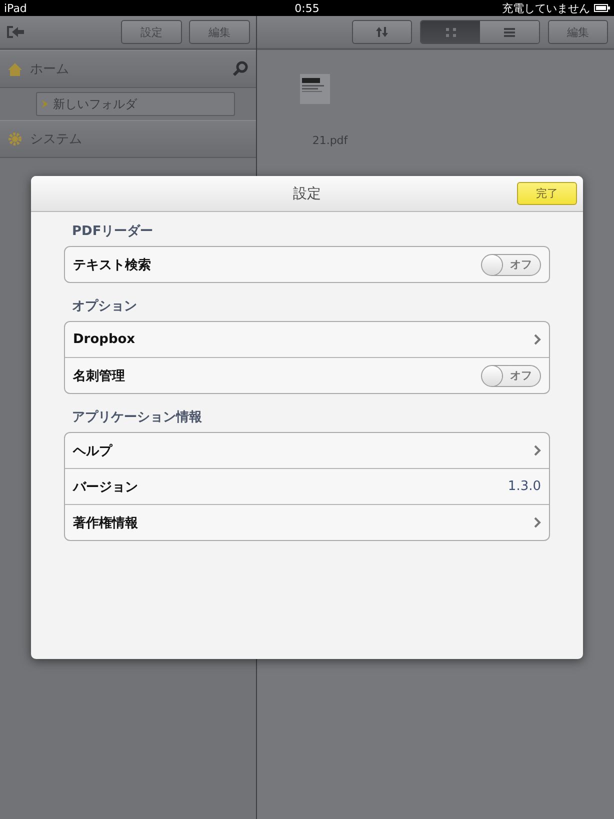 This screenshot has width=614, height=819. I want to click on exit-icon, so click(15, 32).